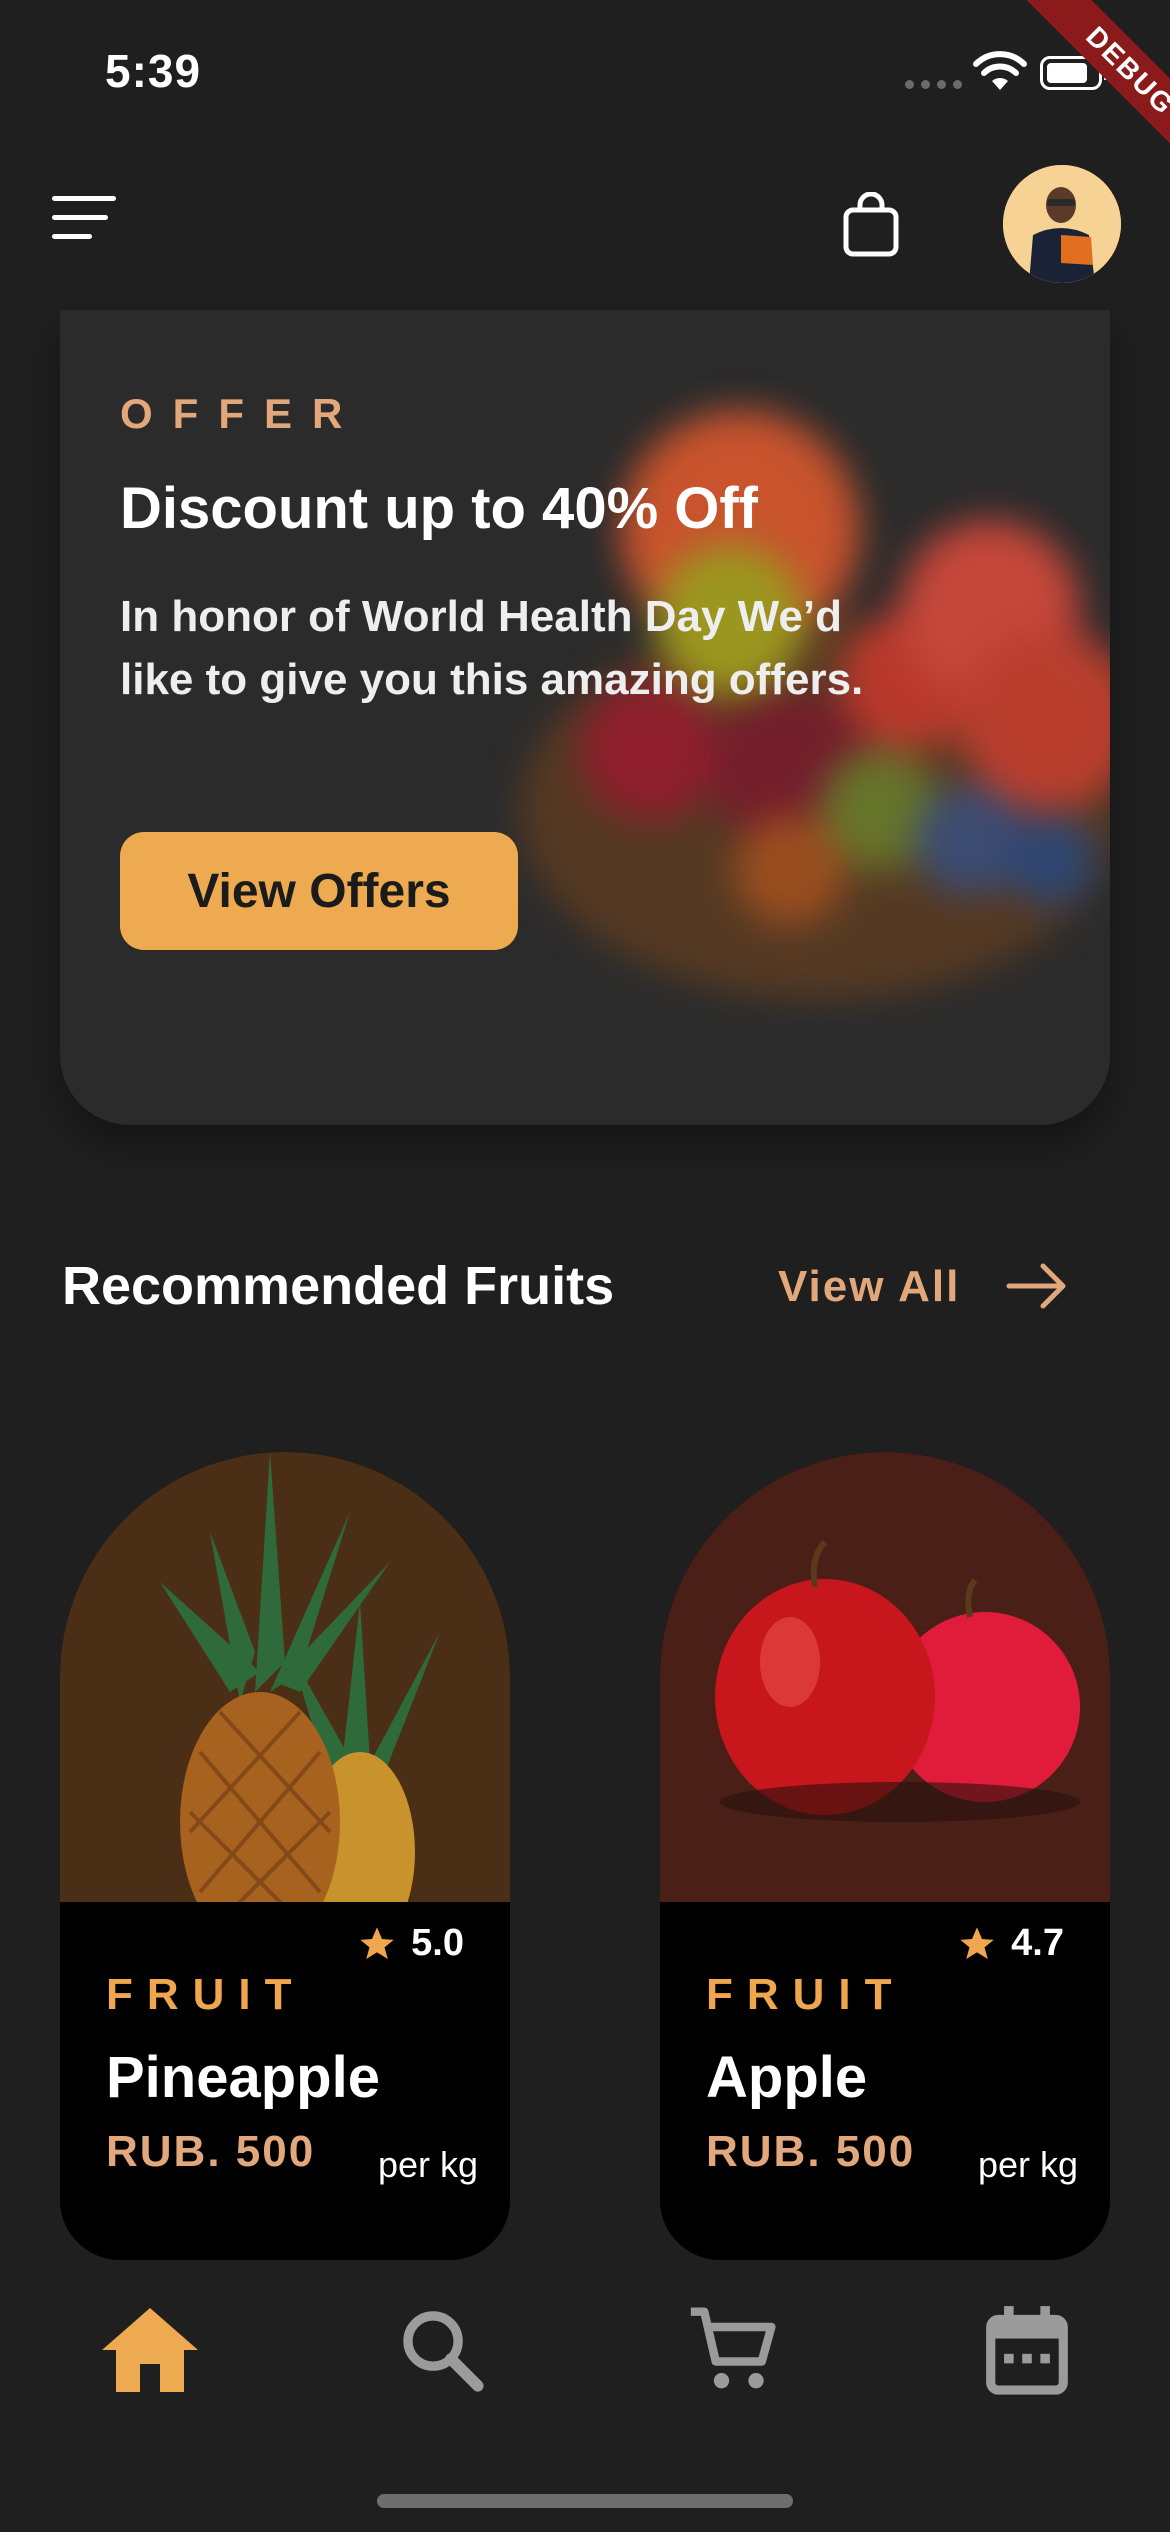  I want to click on wifi-icon, so click(1000, 70).